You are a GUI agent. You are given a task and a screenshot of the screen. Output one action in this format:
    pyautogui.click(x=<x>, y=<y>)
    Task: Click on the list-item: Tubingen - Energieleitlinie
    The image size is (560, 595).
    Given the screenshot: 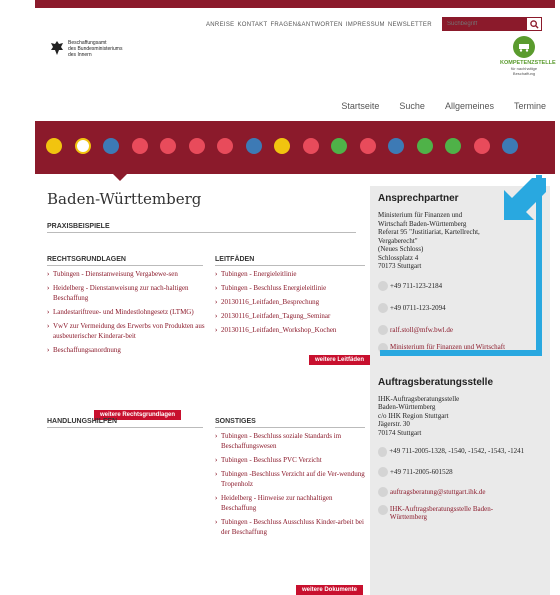 What is the action you would take?
    pyautogui.click(x=290, y=274)
    